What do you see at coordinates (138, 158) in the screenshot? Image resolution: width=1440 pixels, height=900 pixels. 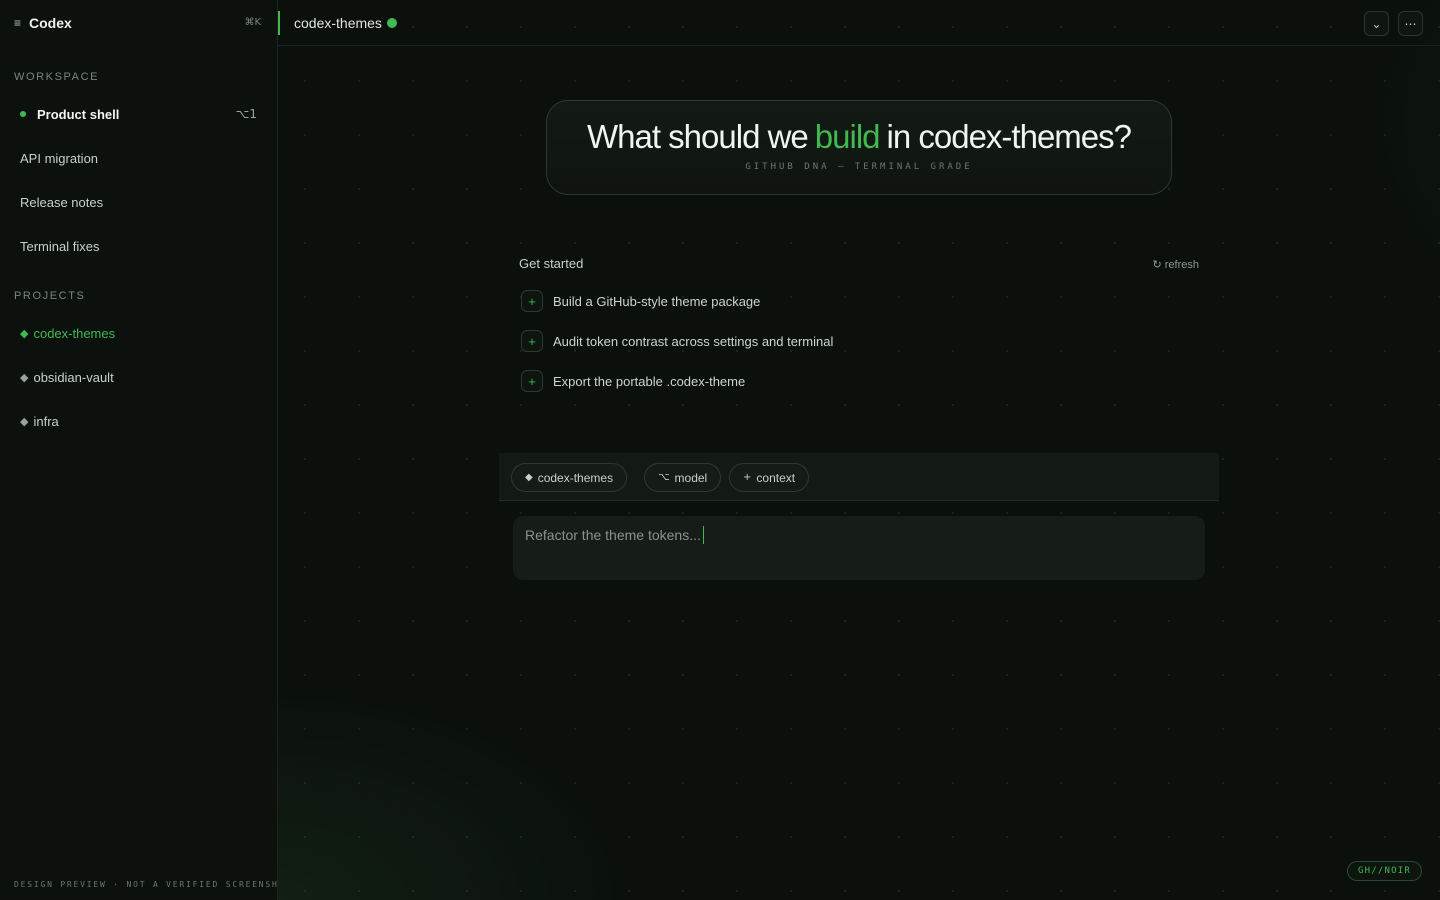 I see `sidebar-item-api-migration: API migration` at bounding box center [138, 158].